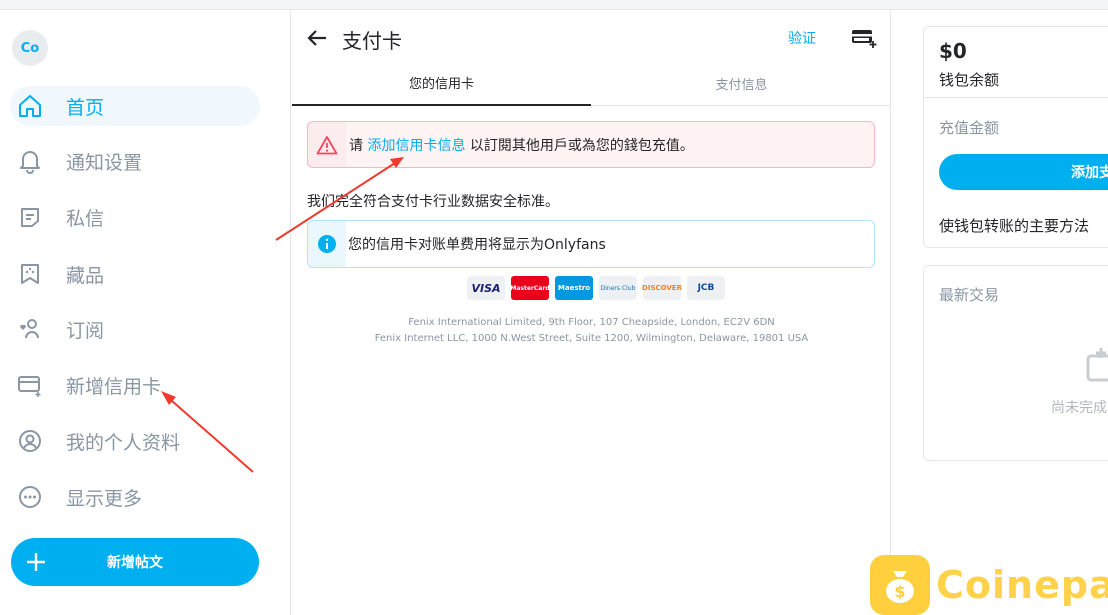 This screenshot has height=615, width=1108. I want to click on message-icon, so click(30, 217).